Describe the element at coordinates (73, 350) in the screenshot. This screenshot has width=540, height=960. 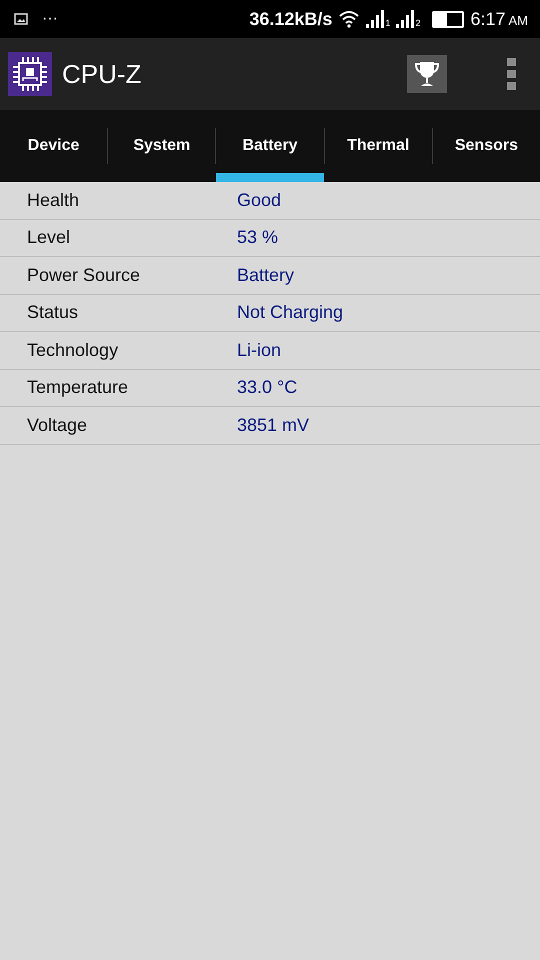
I see `property-label: Technology` at that location.